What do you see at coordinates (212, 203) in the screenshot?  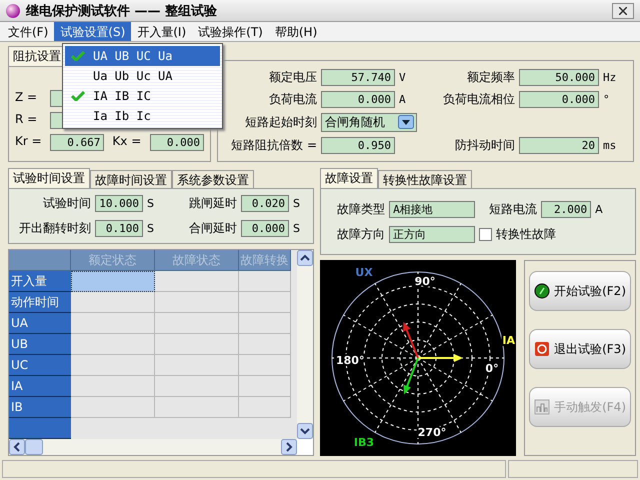 I see `field-label: 跳闸延时` at bounding box center [212, 203].